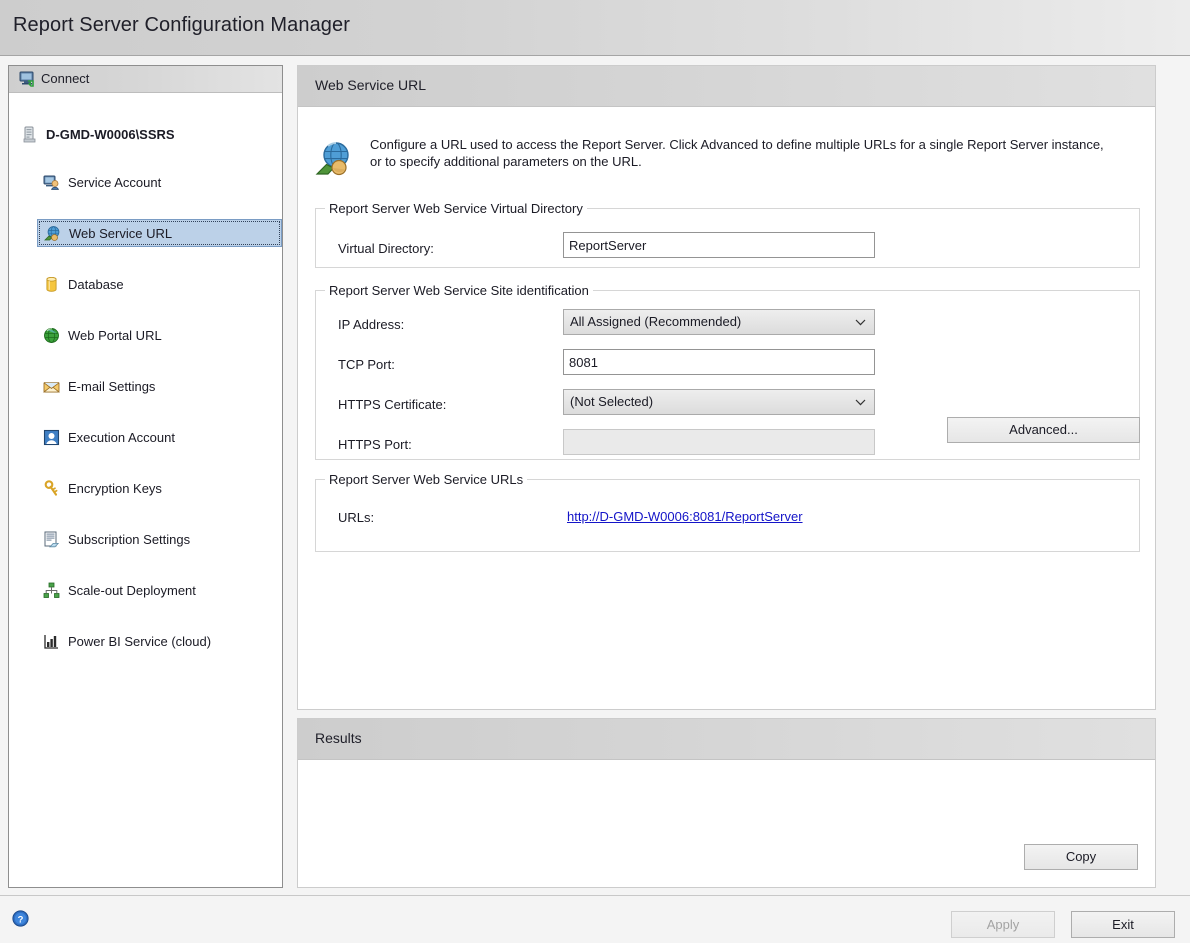 This screenshot has height=943, width=1190. Describe the element at coordinates (51, 641) in the screenshot. I see `power-bi-icon` at that location.